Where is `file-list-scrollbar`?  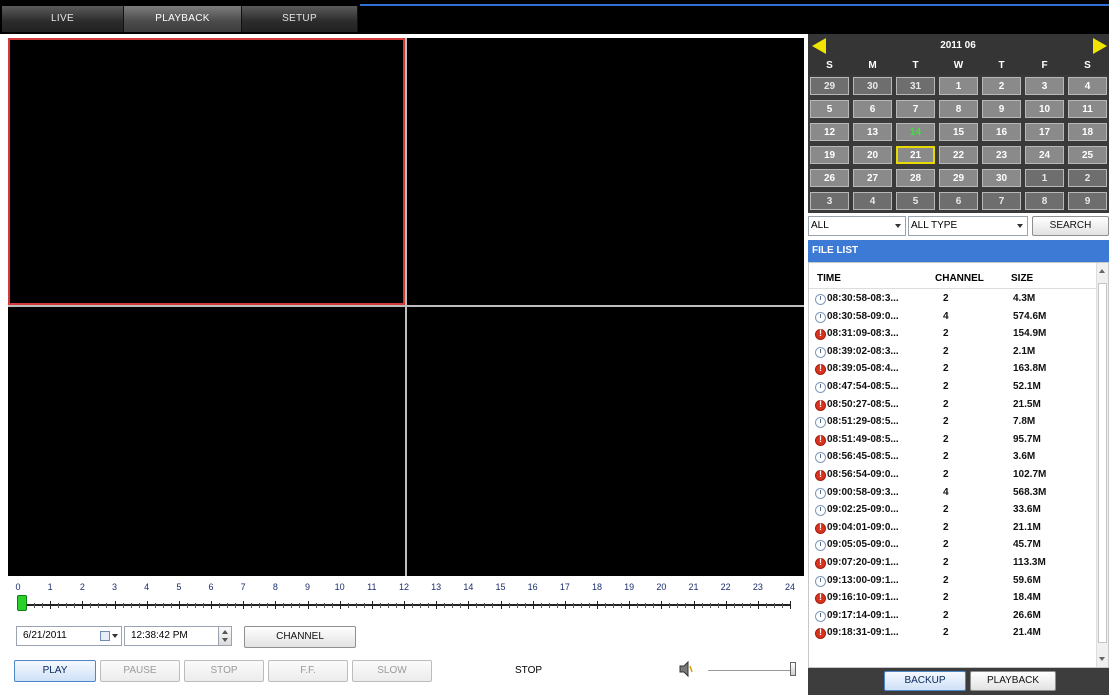
file-list-scrollbar is located at coordinates (1102, 465).